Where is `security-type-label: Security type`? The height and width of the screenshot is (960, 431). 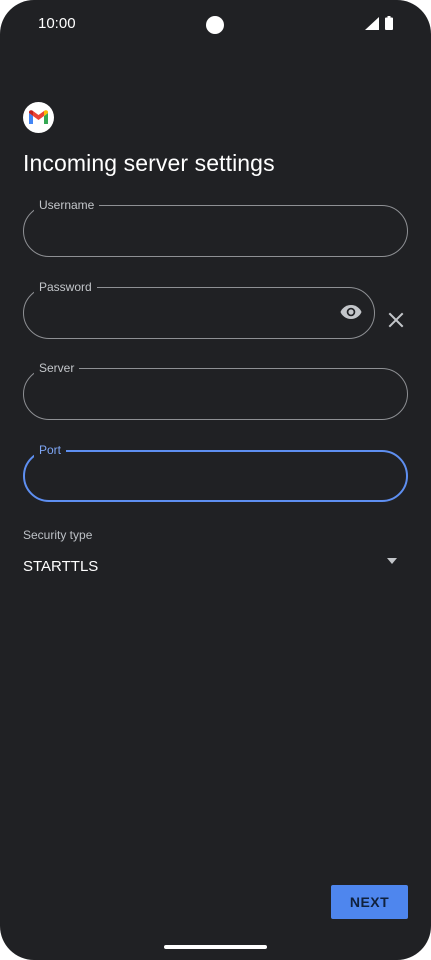 security-type-label: Security type is located at coordinates (58, 535).